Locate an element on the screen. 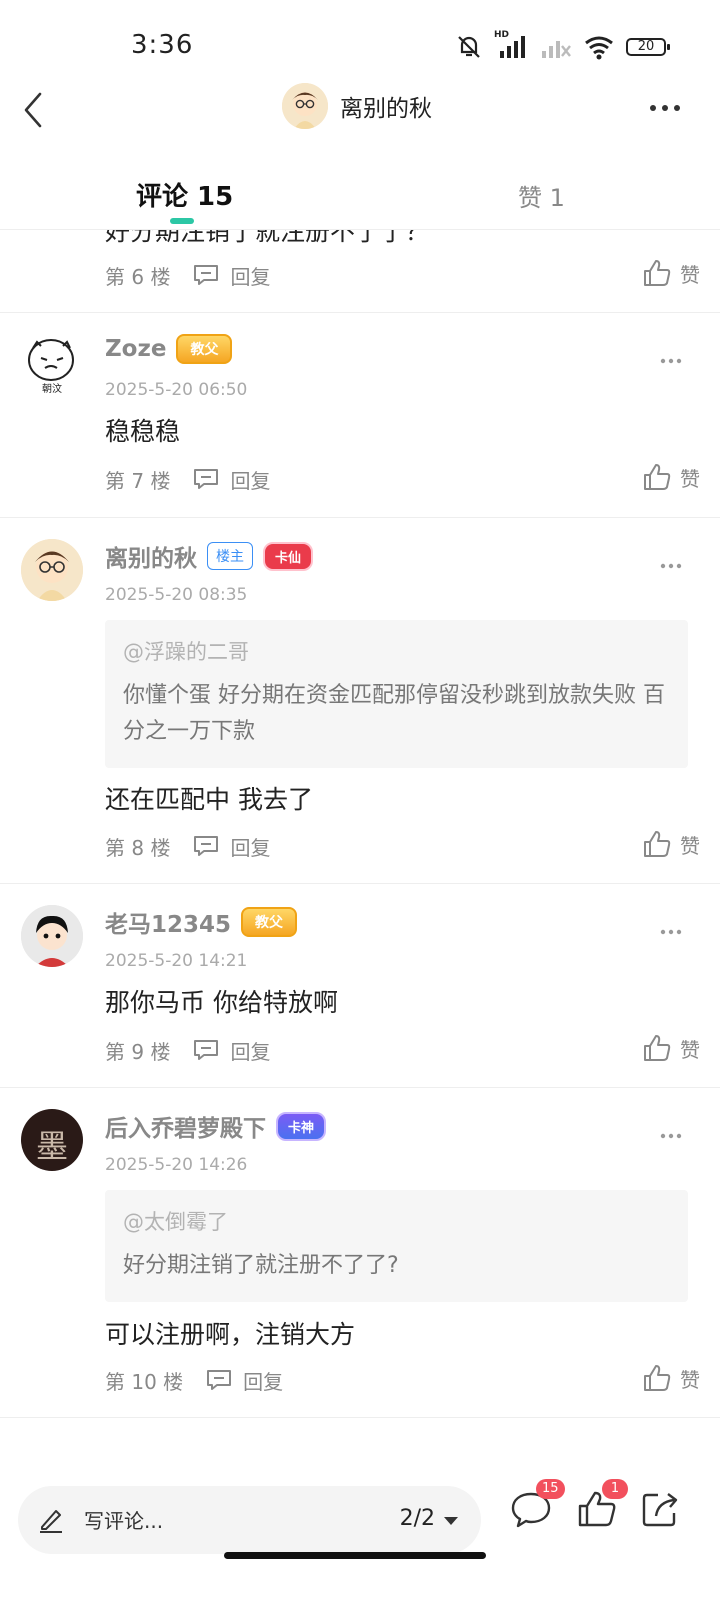 The image size is (720, 1600). divider is located at coordinates (360, 1417).